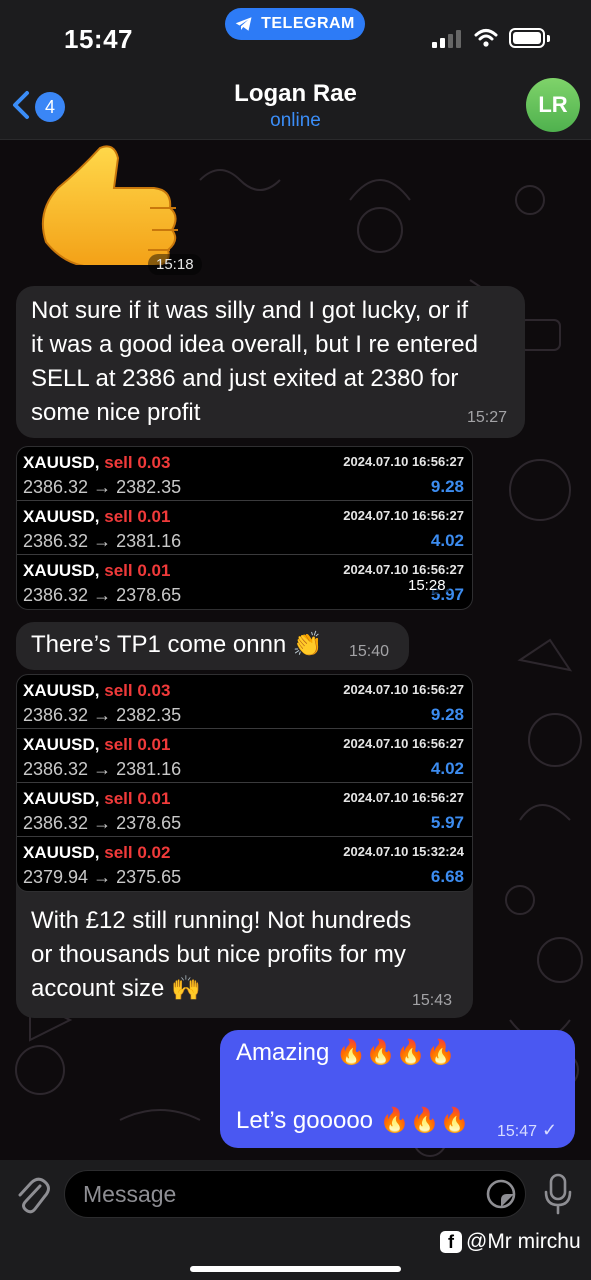  I want to click on message-timestamp: 15:28, so click(427, 585).